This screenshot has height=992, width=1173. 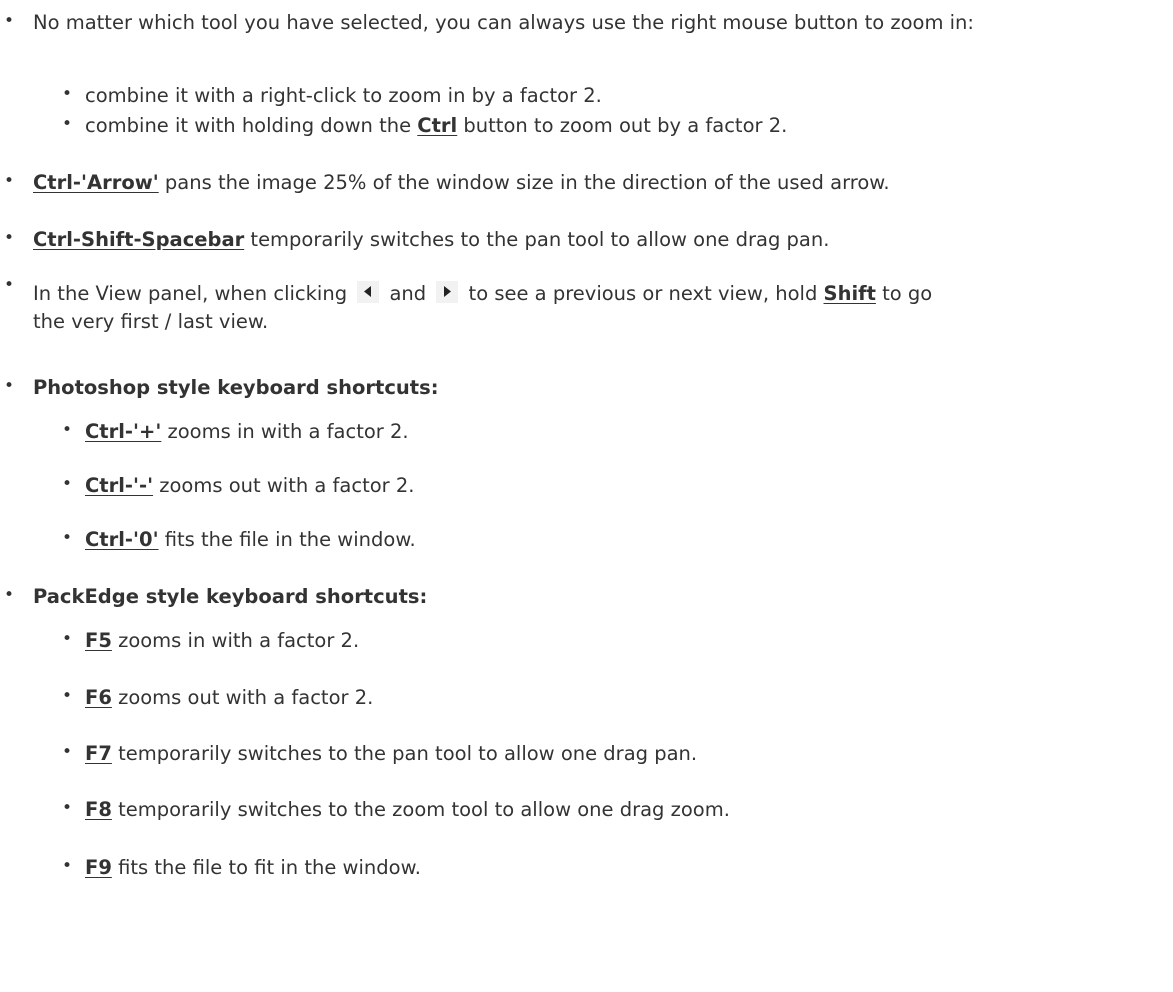 I want to click on list-item-ctrl-zero: • Ctrl-'0' fits the file in the window., so click(x=208, y=540).